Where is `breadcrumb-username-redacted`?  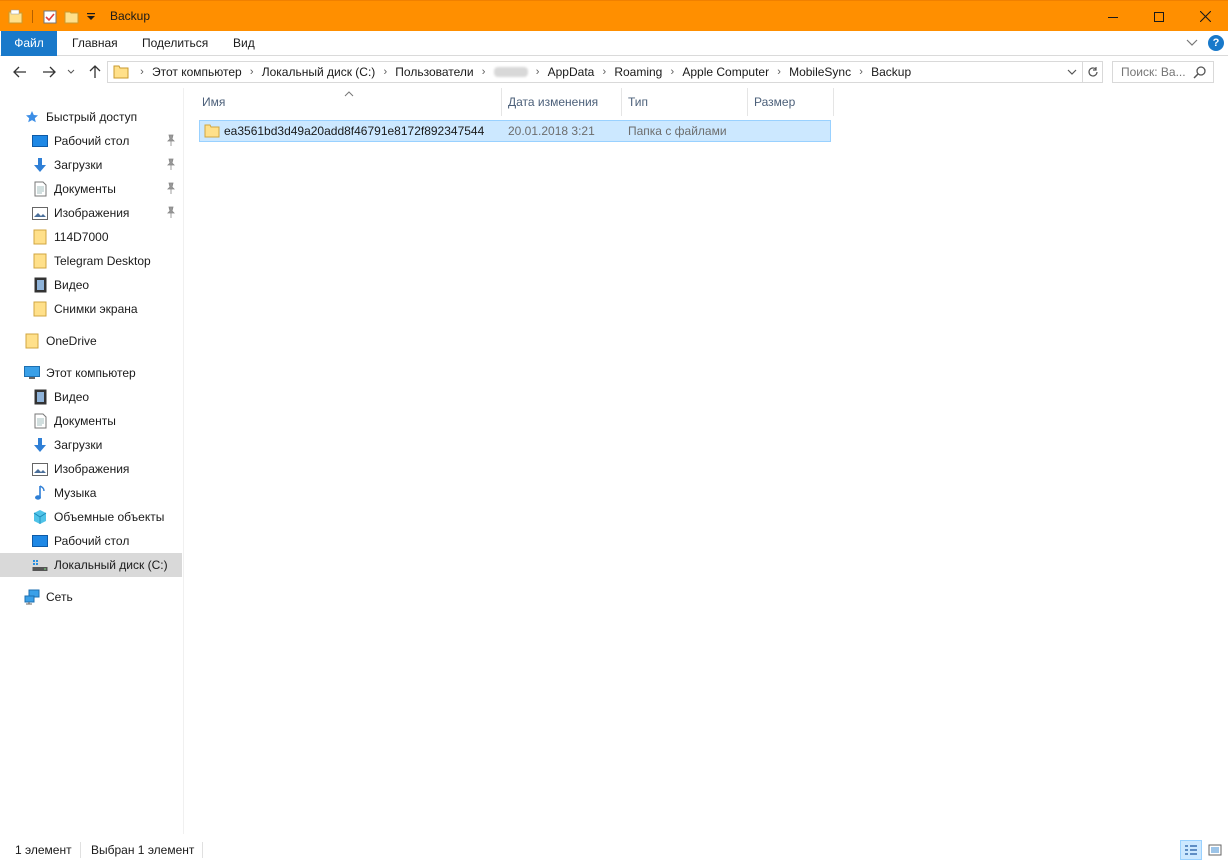
breadcrumb-username-redacted is located at coordinates (510, 72).